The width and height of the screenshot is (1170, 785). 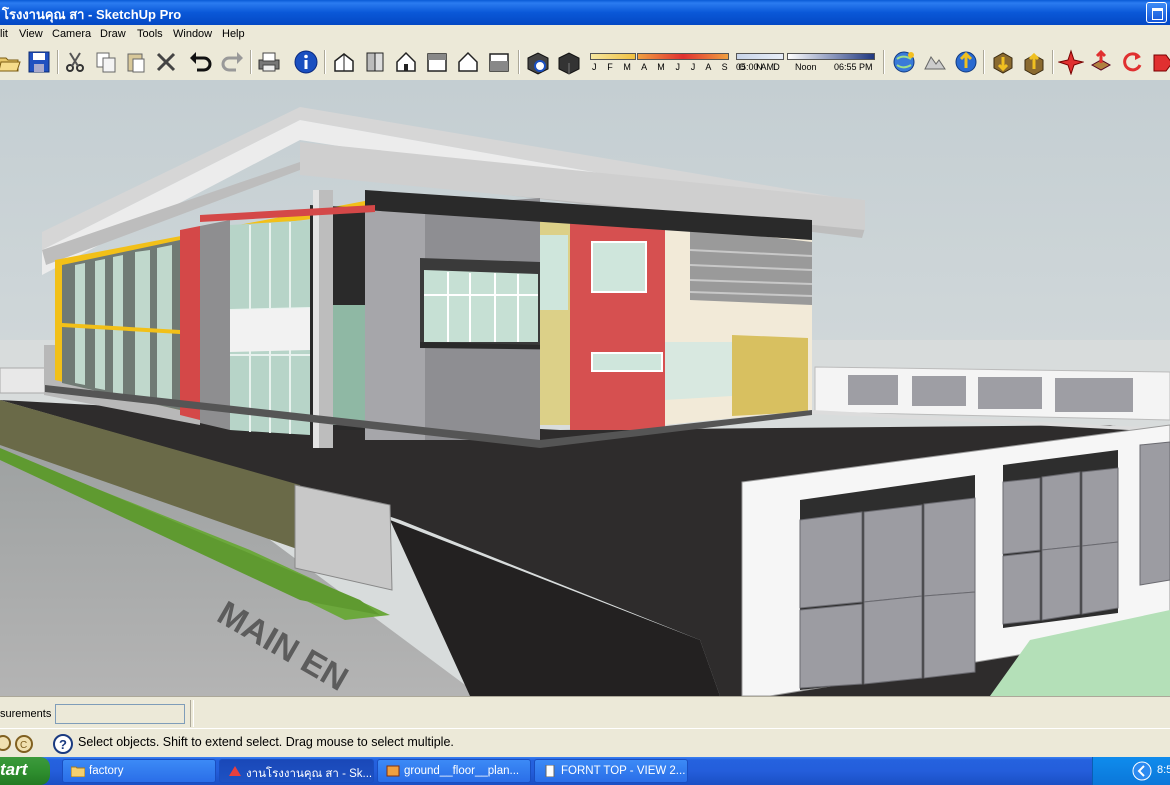 What do you see at coordinates (585, 712) in the screenshot?
I see `measurements-bar: surements` at bounding box center [585, 712].